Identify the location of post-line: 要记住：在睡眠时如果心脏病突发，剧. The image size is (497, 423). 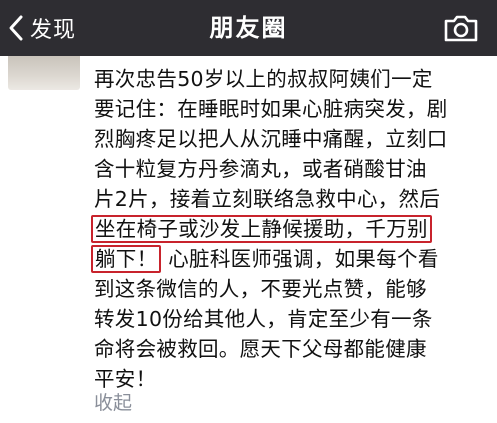
(271, 109).